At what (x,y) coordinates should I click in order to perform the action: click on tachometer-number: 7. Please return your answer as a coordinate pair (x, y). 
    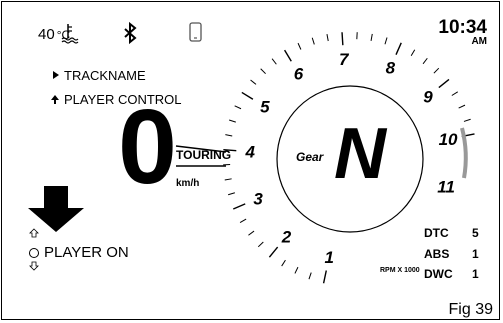
    Looking at the image, I should click on (344, 59).